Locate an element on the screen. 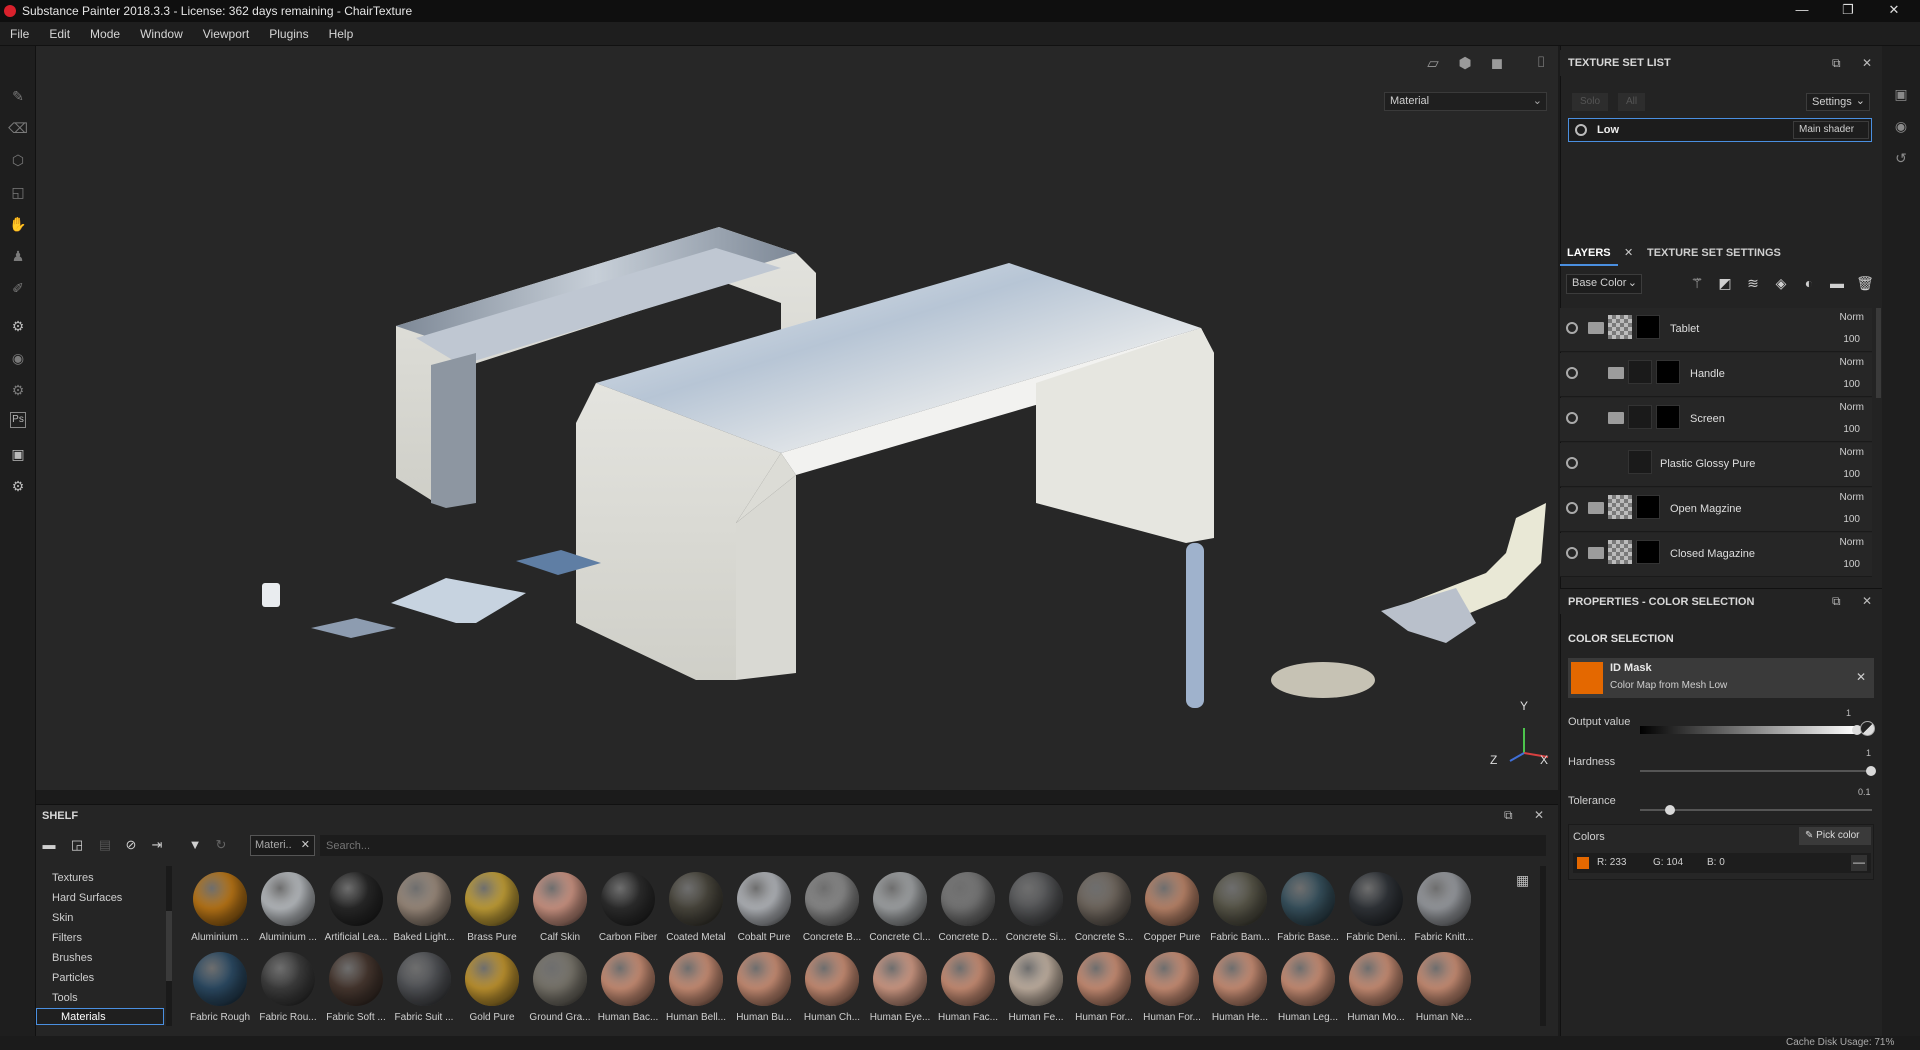 The height and width of the screenshot is (1050, 1920). layer-row: Closed Magazine Norm 100 is located at coordinates (1716, 555).